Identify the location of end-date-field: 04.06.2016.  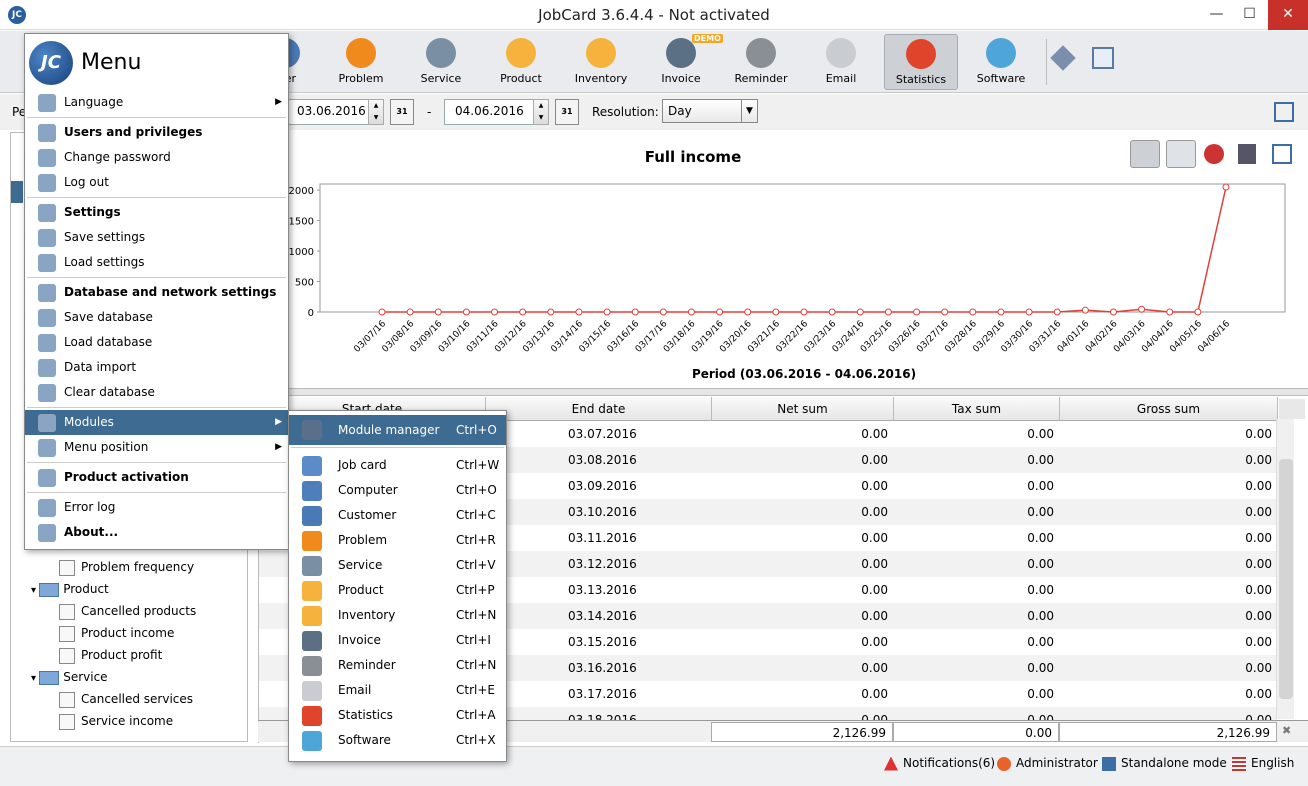
(490, 112).